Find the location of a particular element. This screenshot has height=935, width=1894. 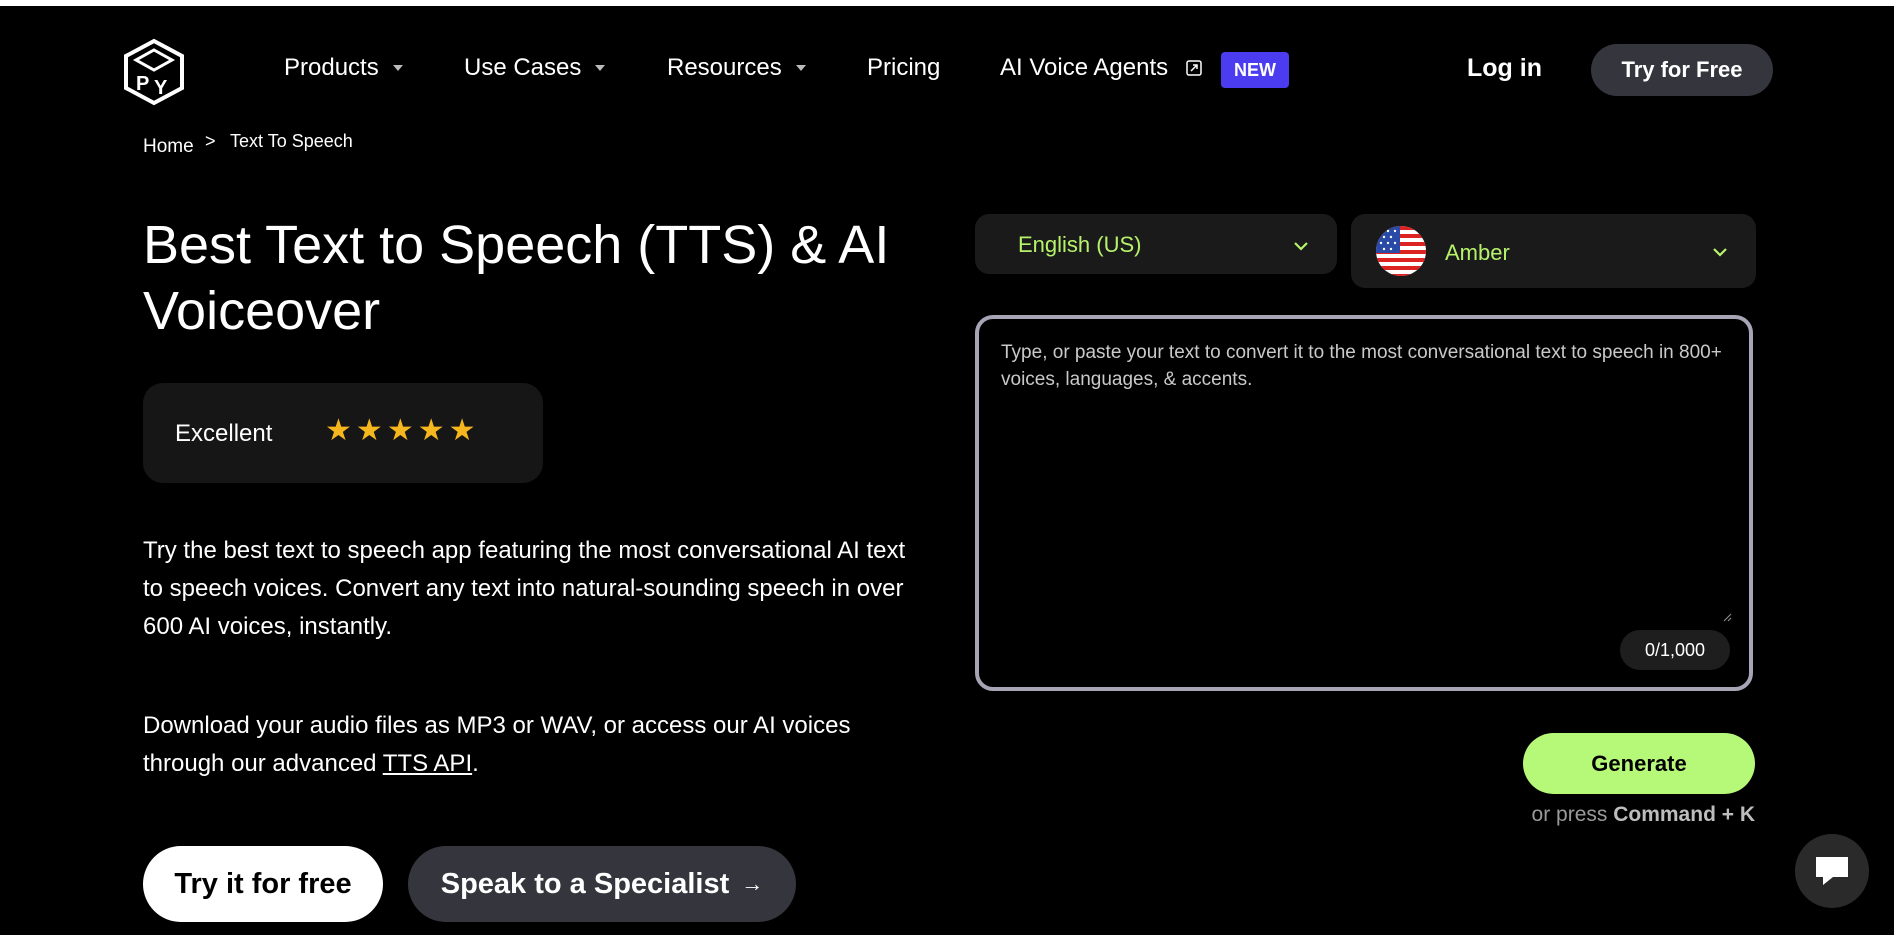

page-title: Best Text to Speech (TTS) & AI Voiceover is located at coordinates (516, 278).